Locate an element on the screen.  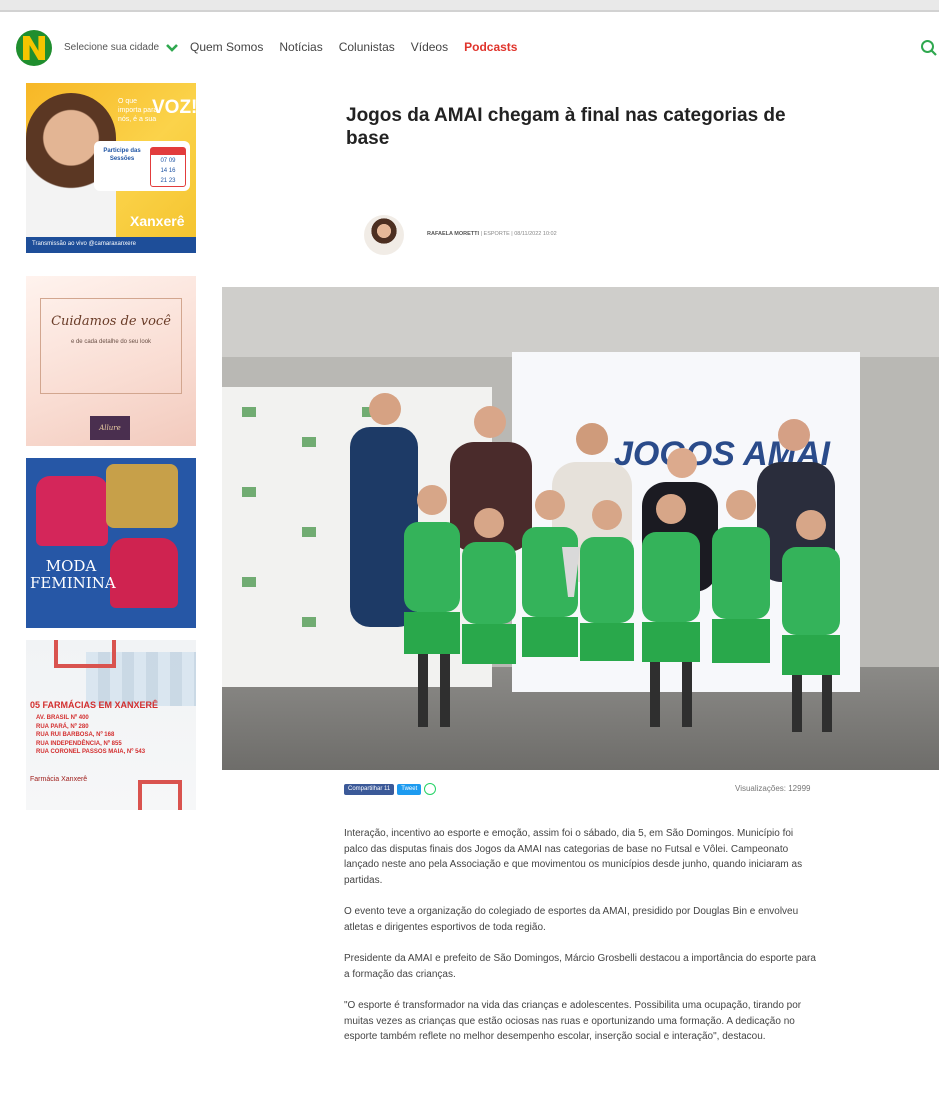
author-avatar is located at coordinates (384, 235).